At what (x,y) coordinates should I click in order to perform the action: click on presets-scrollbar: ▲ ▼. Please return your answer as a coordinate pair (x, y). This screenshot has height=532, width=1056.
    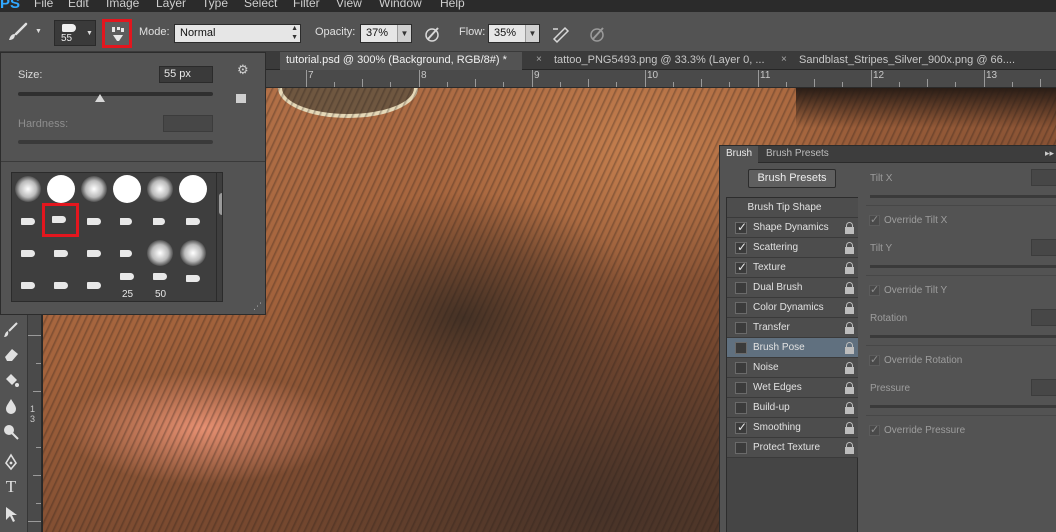
    Looking at the image, I should click on (219, 237).